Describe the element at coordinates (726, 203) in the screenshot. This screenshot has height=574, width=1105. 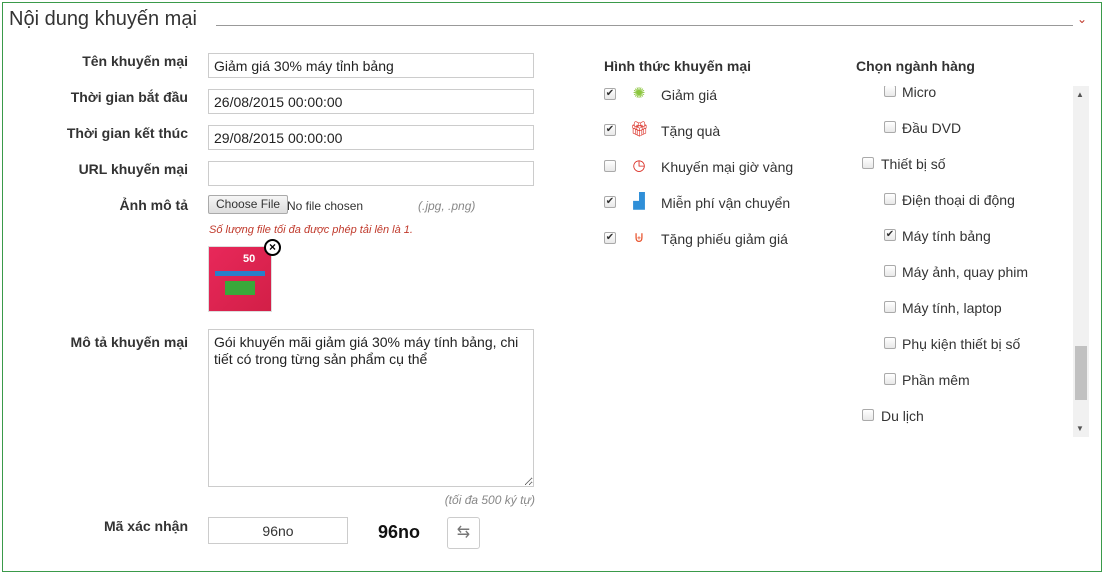
I see `promo-type-label: Miễn phí vận chuyển` at that location.